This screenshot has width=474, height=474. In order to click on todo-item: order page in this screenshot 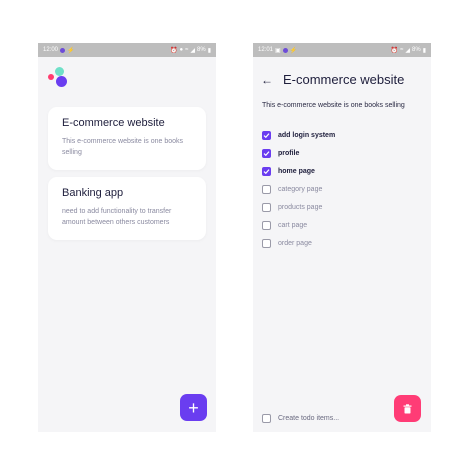, I will do `click(298, 243)`.